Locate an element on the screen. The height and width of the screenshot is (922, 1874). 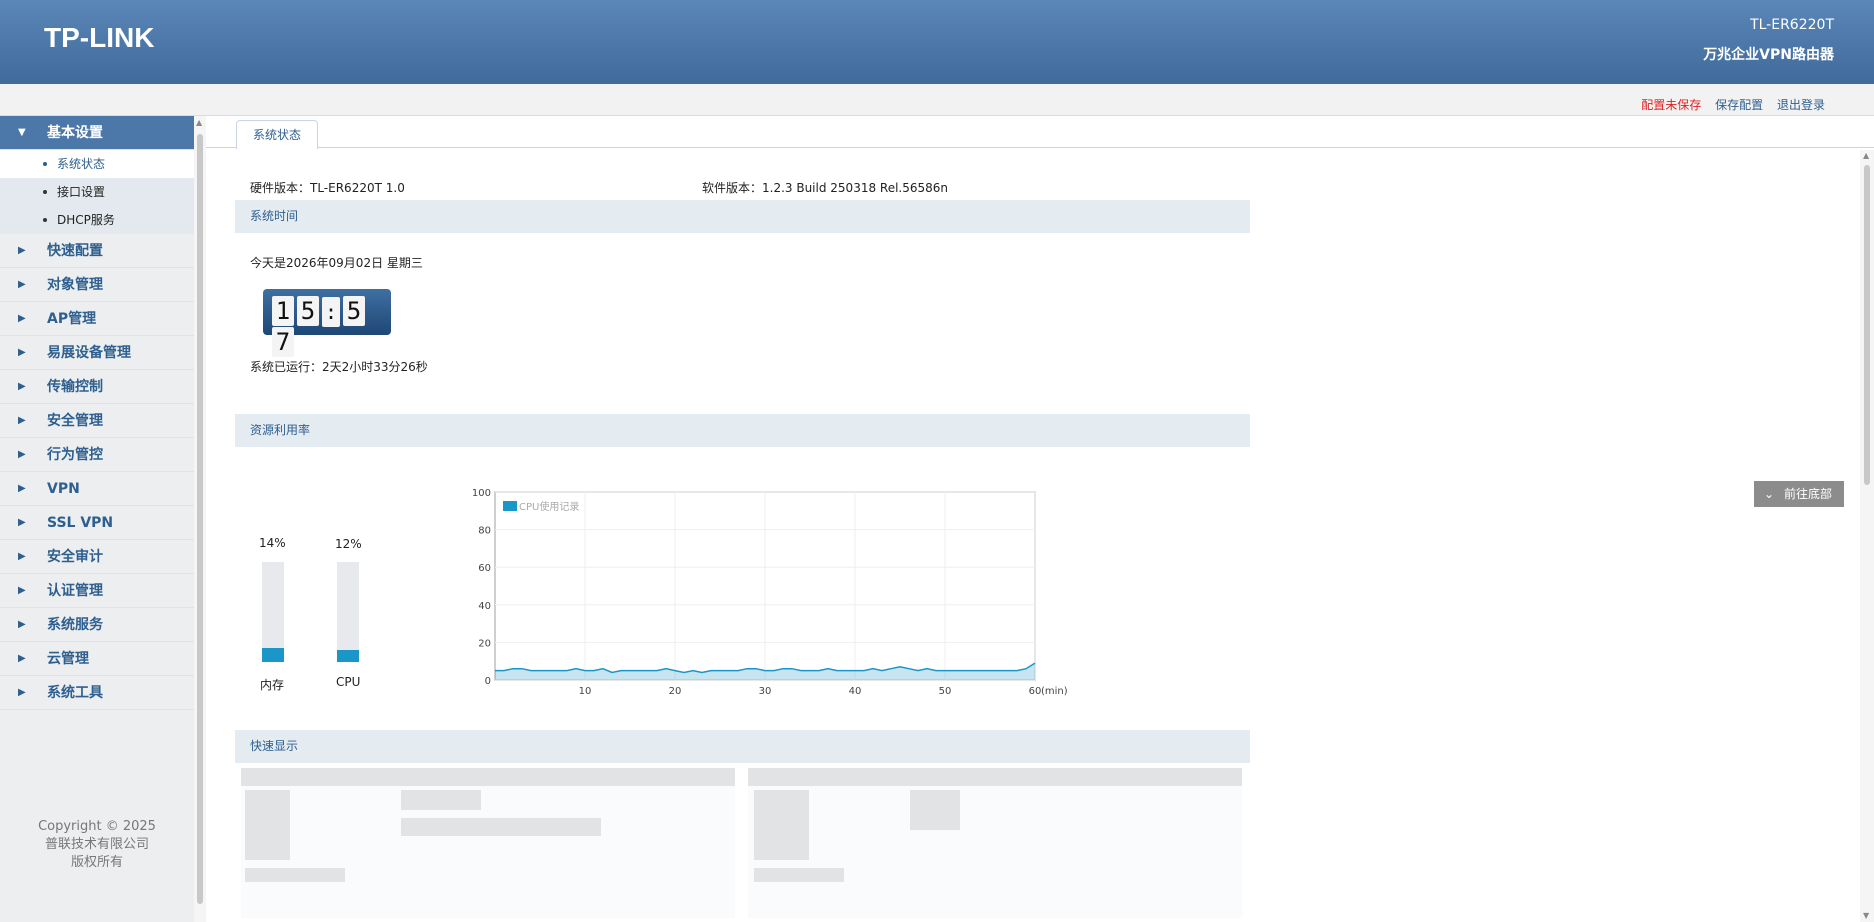
x-tick-label: 50 is located at coordinates (945, 691).